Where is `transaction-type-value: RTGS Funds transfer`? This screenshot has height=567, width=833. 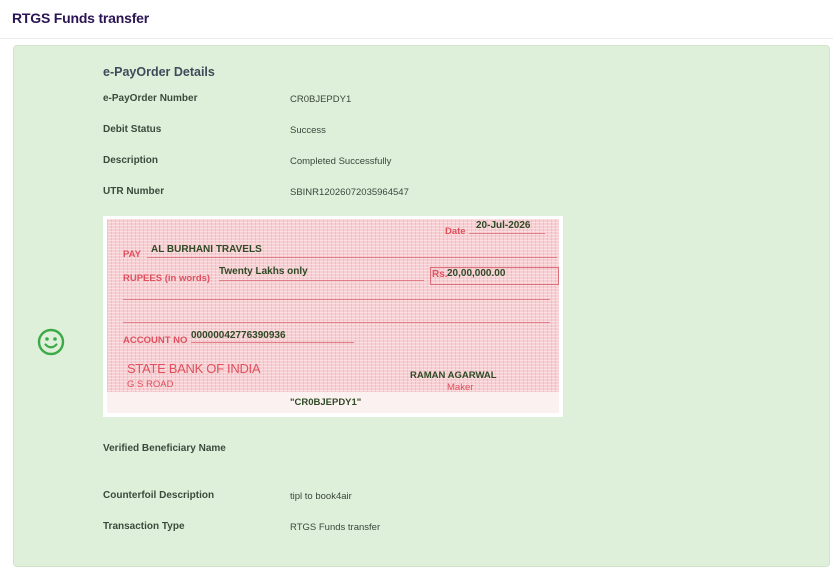 transaction-type-value: RTGS Funds transfer is located at coordinates (335, 527).